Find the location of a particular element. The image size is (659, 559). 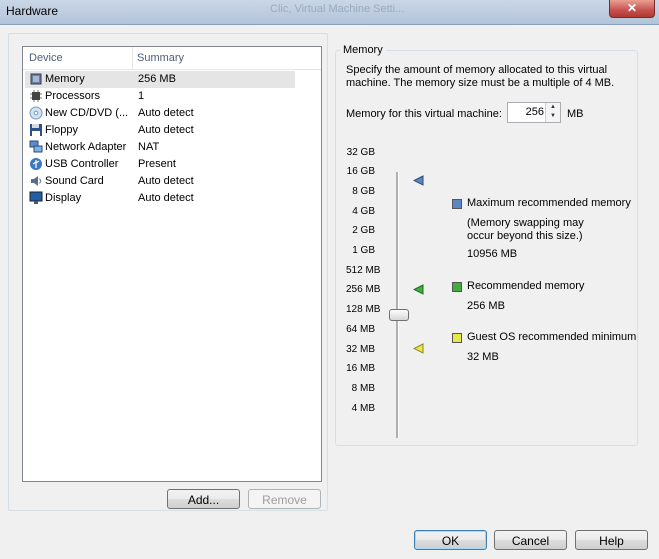

max-recommended-value: 10956 MB is located at coordinates (492, 254).